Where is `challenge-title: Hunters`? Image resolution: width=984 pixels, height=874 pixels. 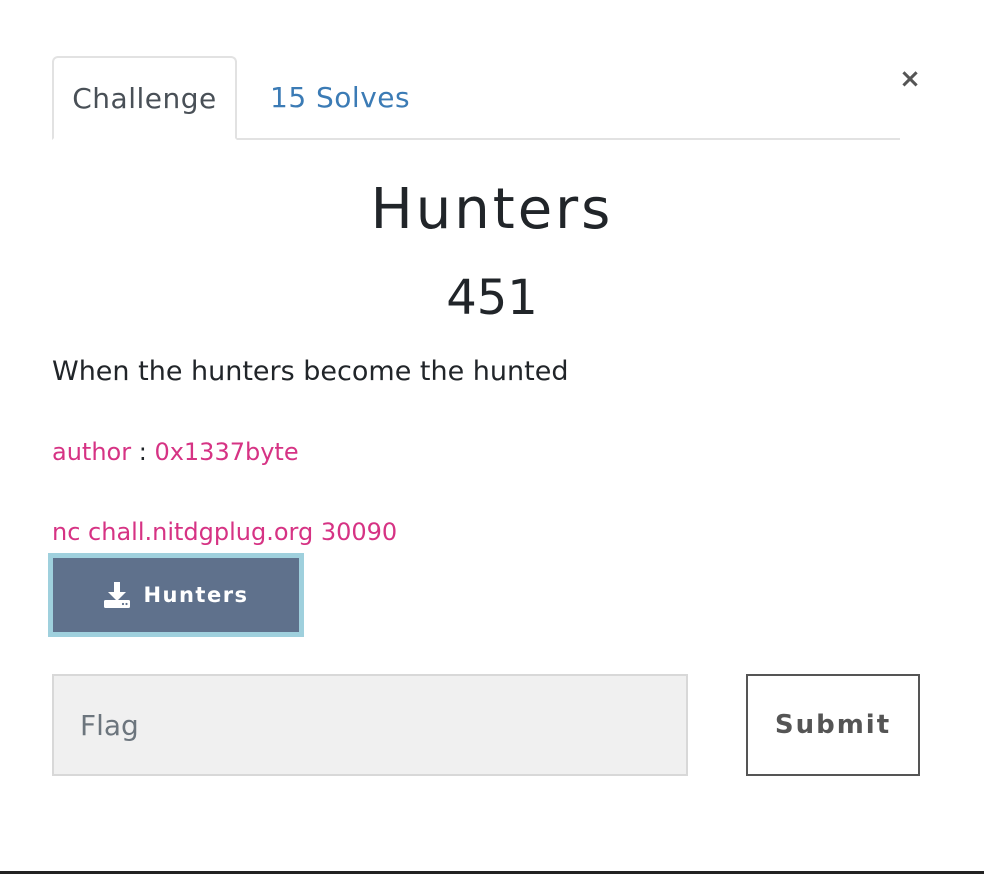 challenge-title: Hunters is located at coordinates (492, 209).